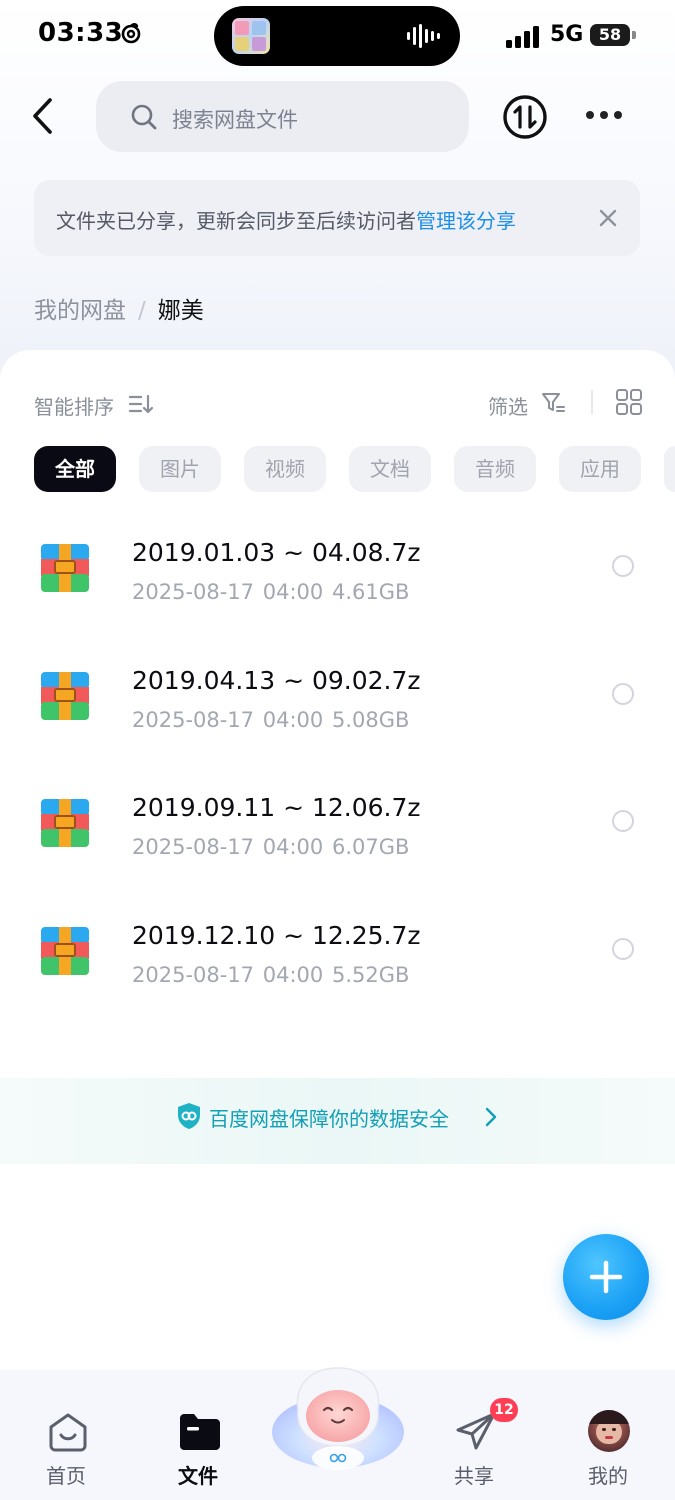 Image resolution: width=675 pixels, height=1500 pixels. I want to click on battery-level: 58, so click(610, 35).